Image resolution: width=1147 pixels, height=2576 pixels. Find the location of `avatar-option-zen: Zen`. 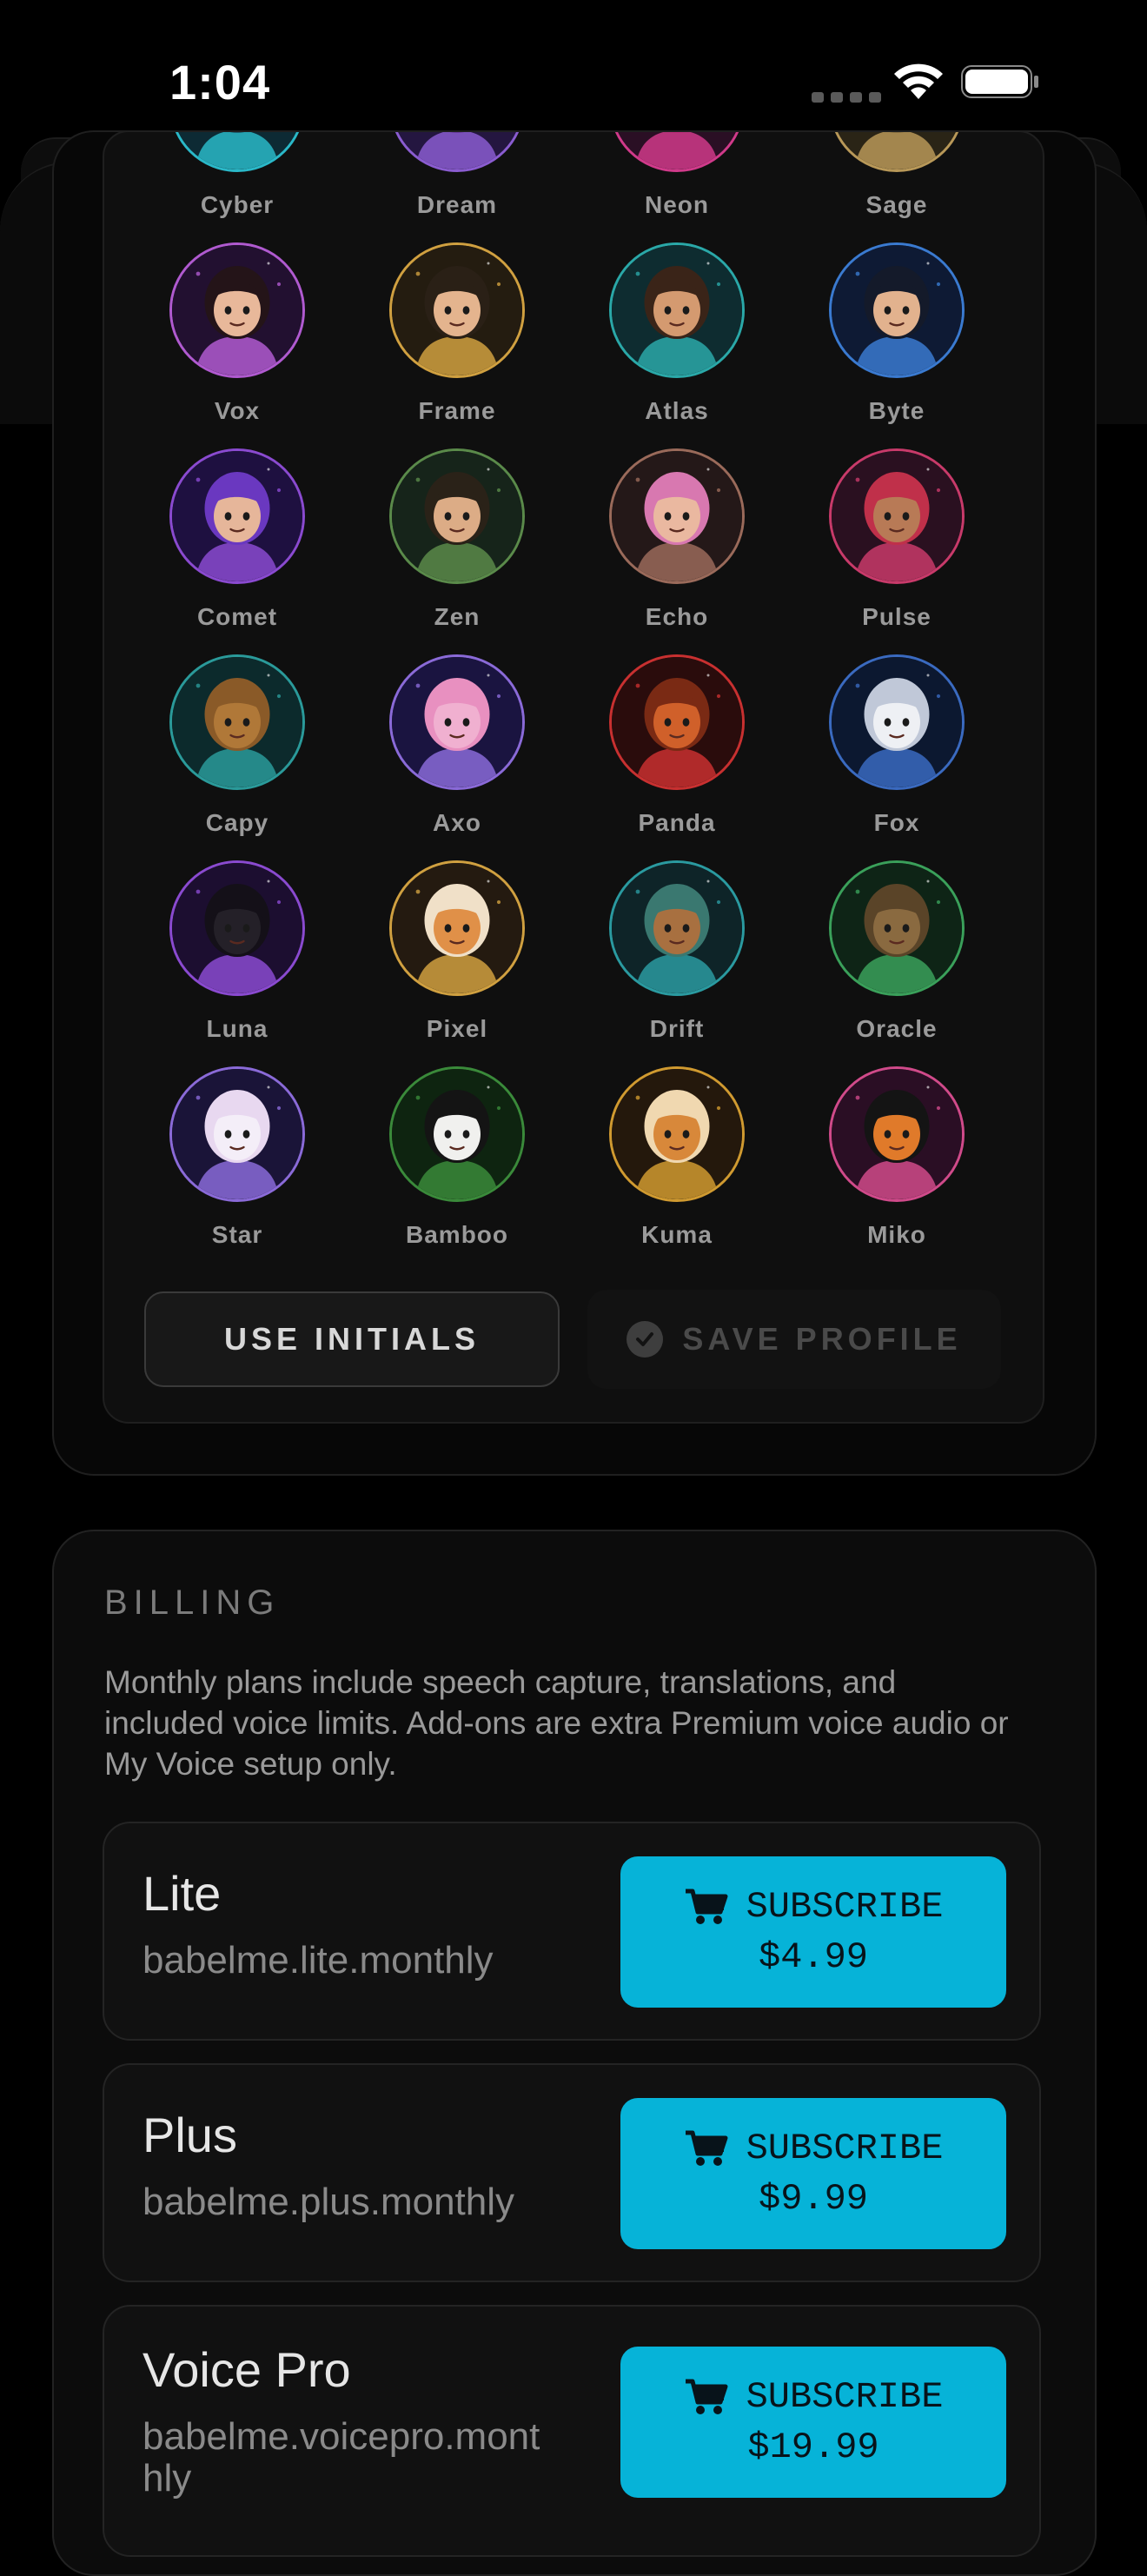

avatar-option-zen: Zen is located at coordinates (457, 551).